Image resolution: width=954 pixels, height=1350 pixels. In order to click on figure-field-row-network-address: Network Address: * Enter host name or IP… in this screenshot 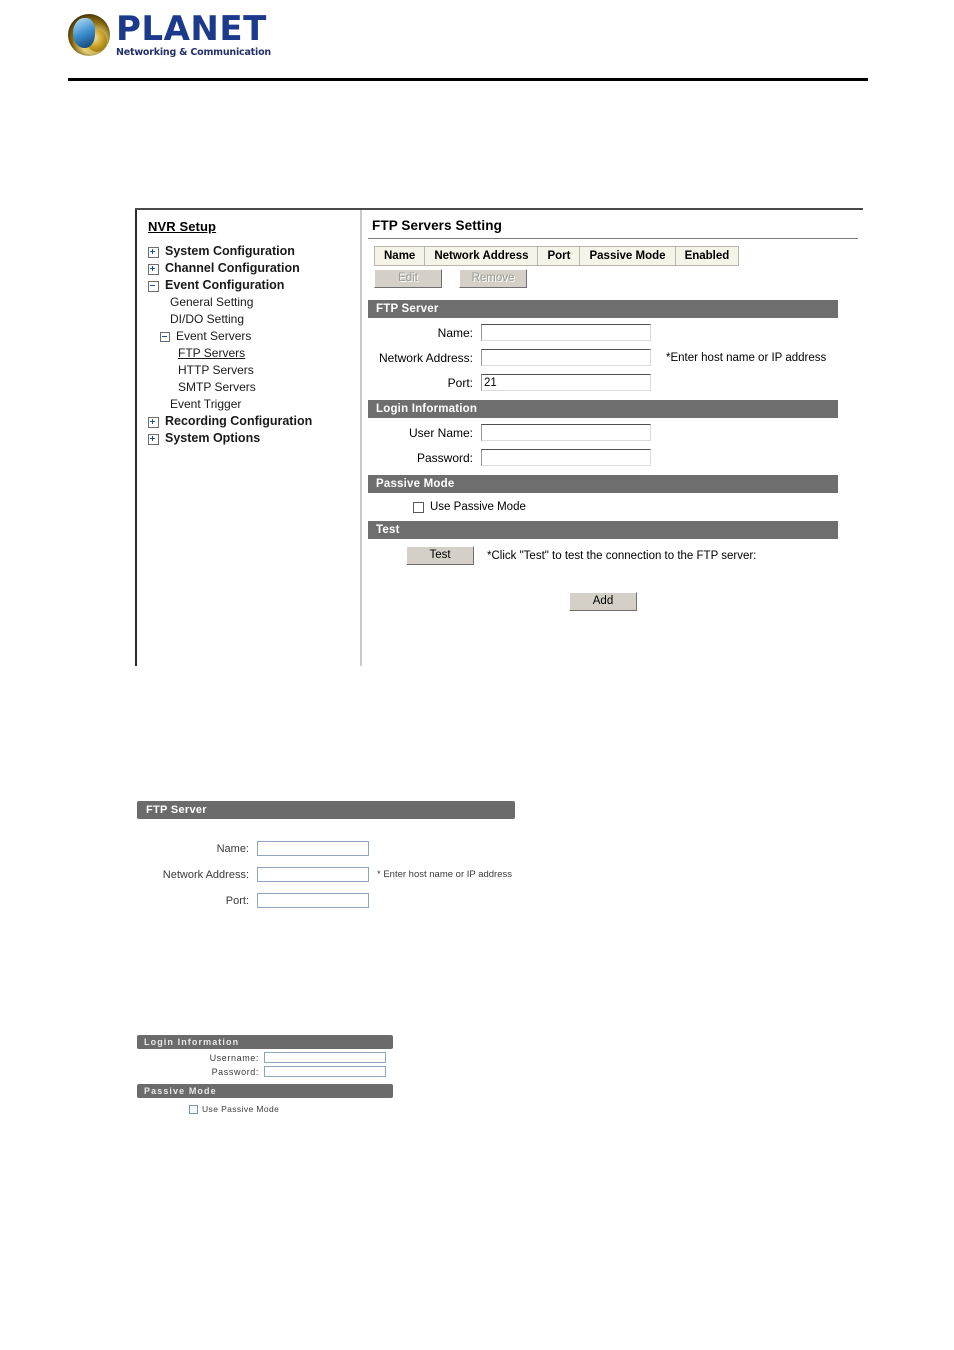, I will do `click(327, 874)`.